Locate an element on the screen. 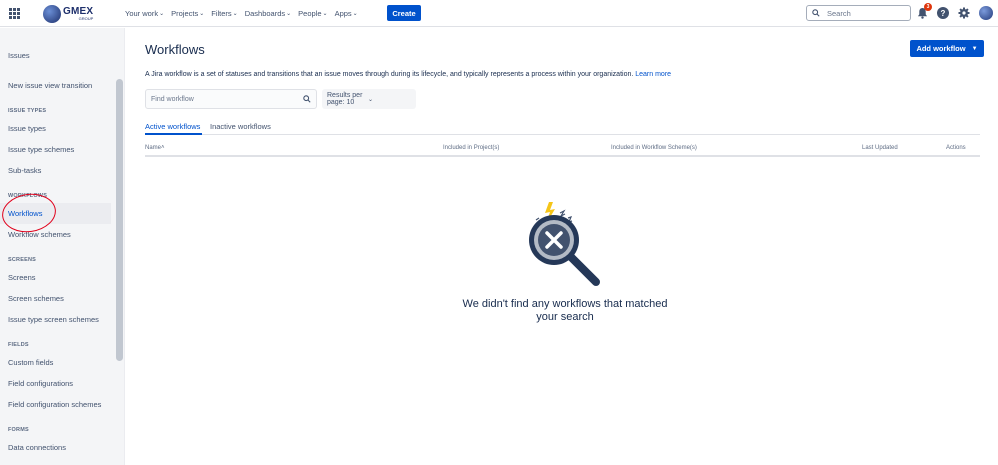  sidebar-item-issue-type-screen-schemes: Issue type screen schemes is located at coordinates (53, 319).